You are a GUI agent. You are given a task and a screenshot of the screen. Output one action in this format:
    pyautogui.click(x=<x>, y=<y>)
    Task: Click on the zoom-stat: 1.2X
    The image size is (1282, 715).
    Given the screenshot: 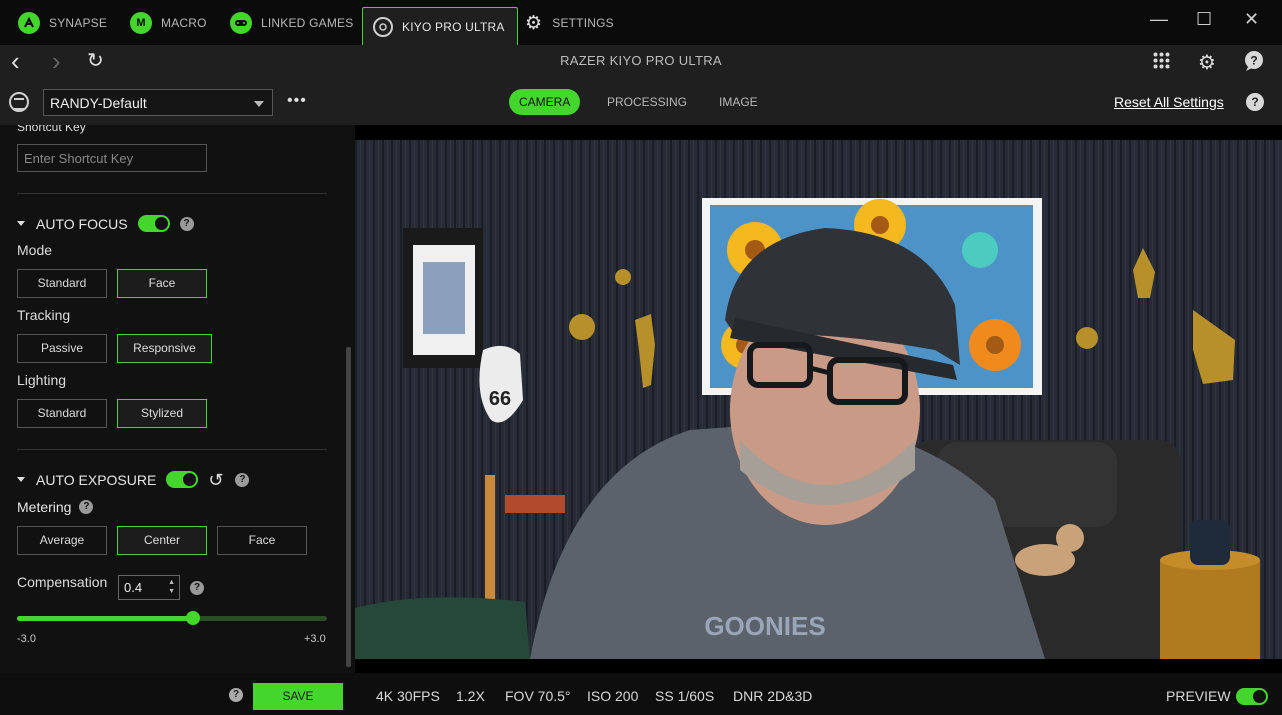 What is the action you would take?
    pyautogui.click(x=470, y=696)
    